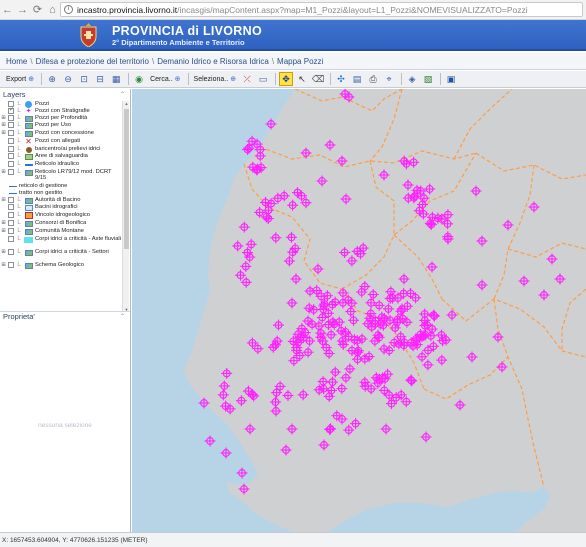 This screenshot has height=547, width=586. Describe the element at coordinates (60, 118) in the screenshot. I see `layer-item: ⊞ L Pozzi per Profondità` at that location.